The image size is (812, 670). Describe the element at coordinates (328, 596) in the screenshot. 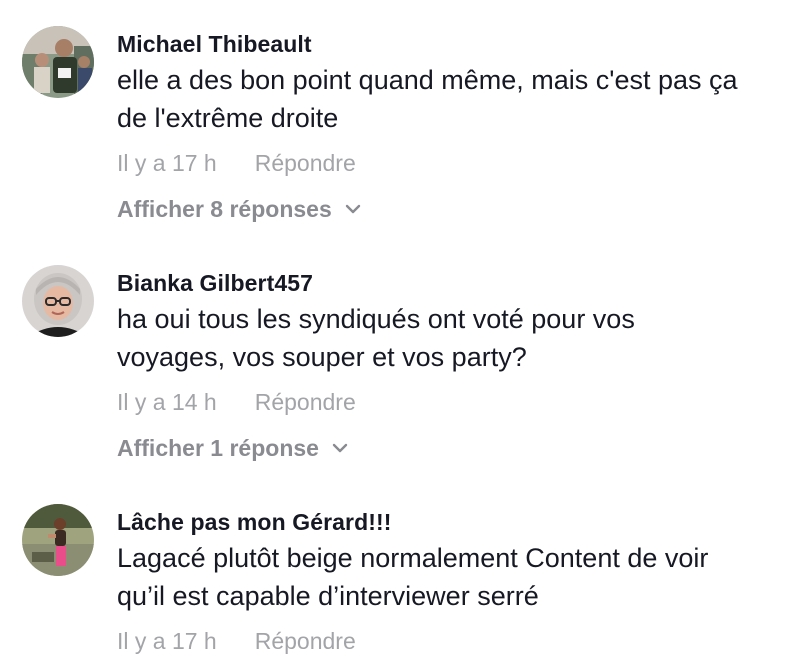

I see `comment-text-line: qu’il est capable d’interviewer serré` at that location.